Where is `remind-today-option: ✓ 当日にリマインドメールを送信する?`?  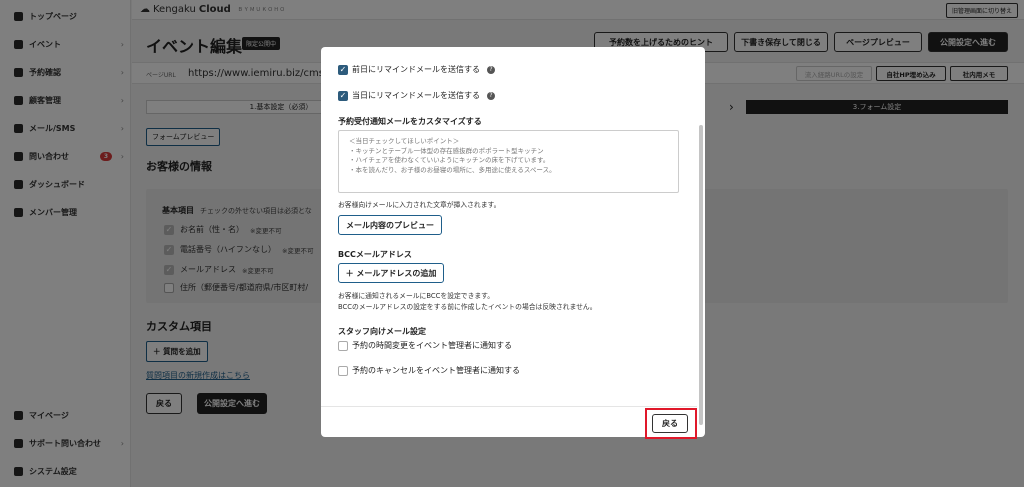
remind-today-option: ✓ 当日にリマインドメールを送信する? is located at coordinates (416, 95).